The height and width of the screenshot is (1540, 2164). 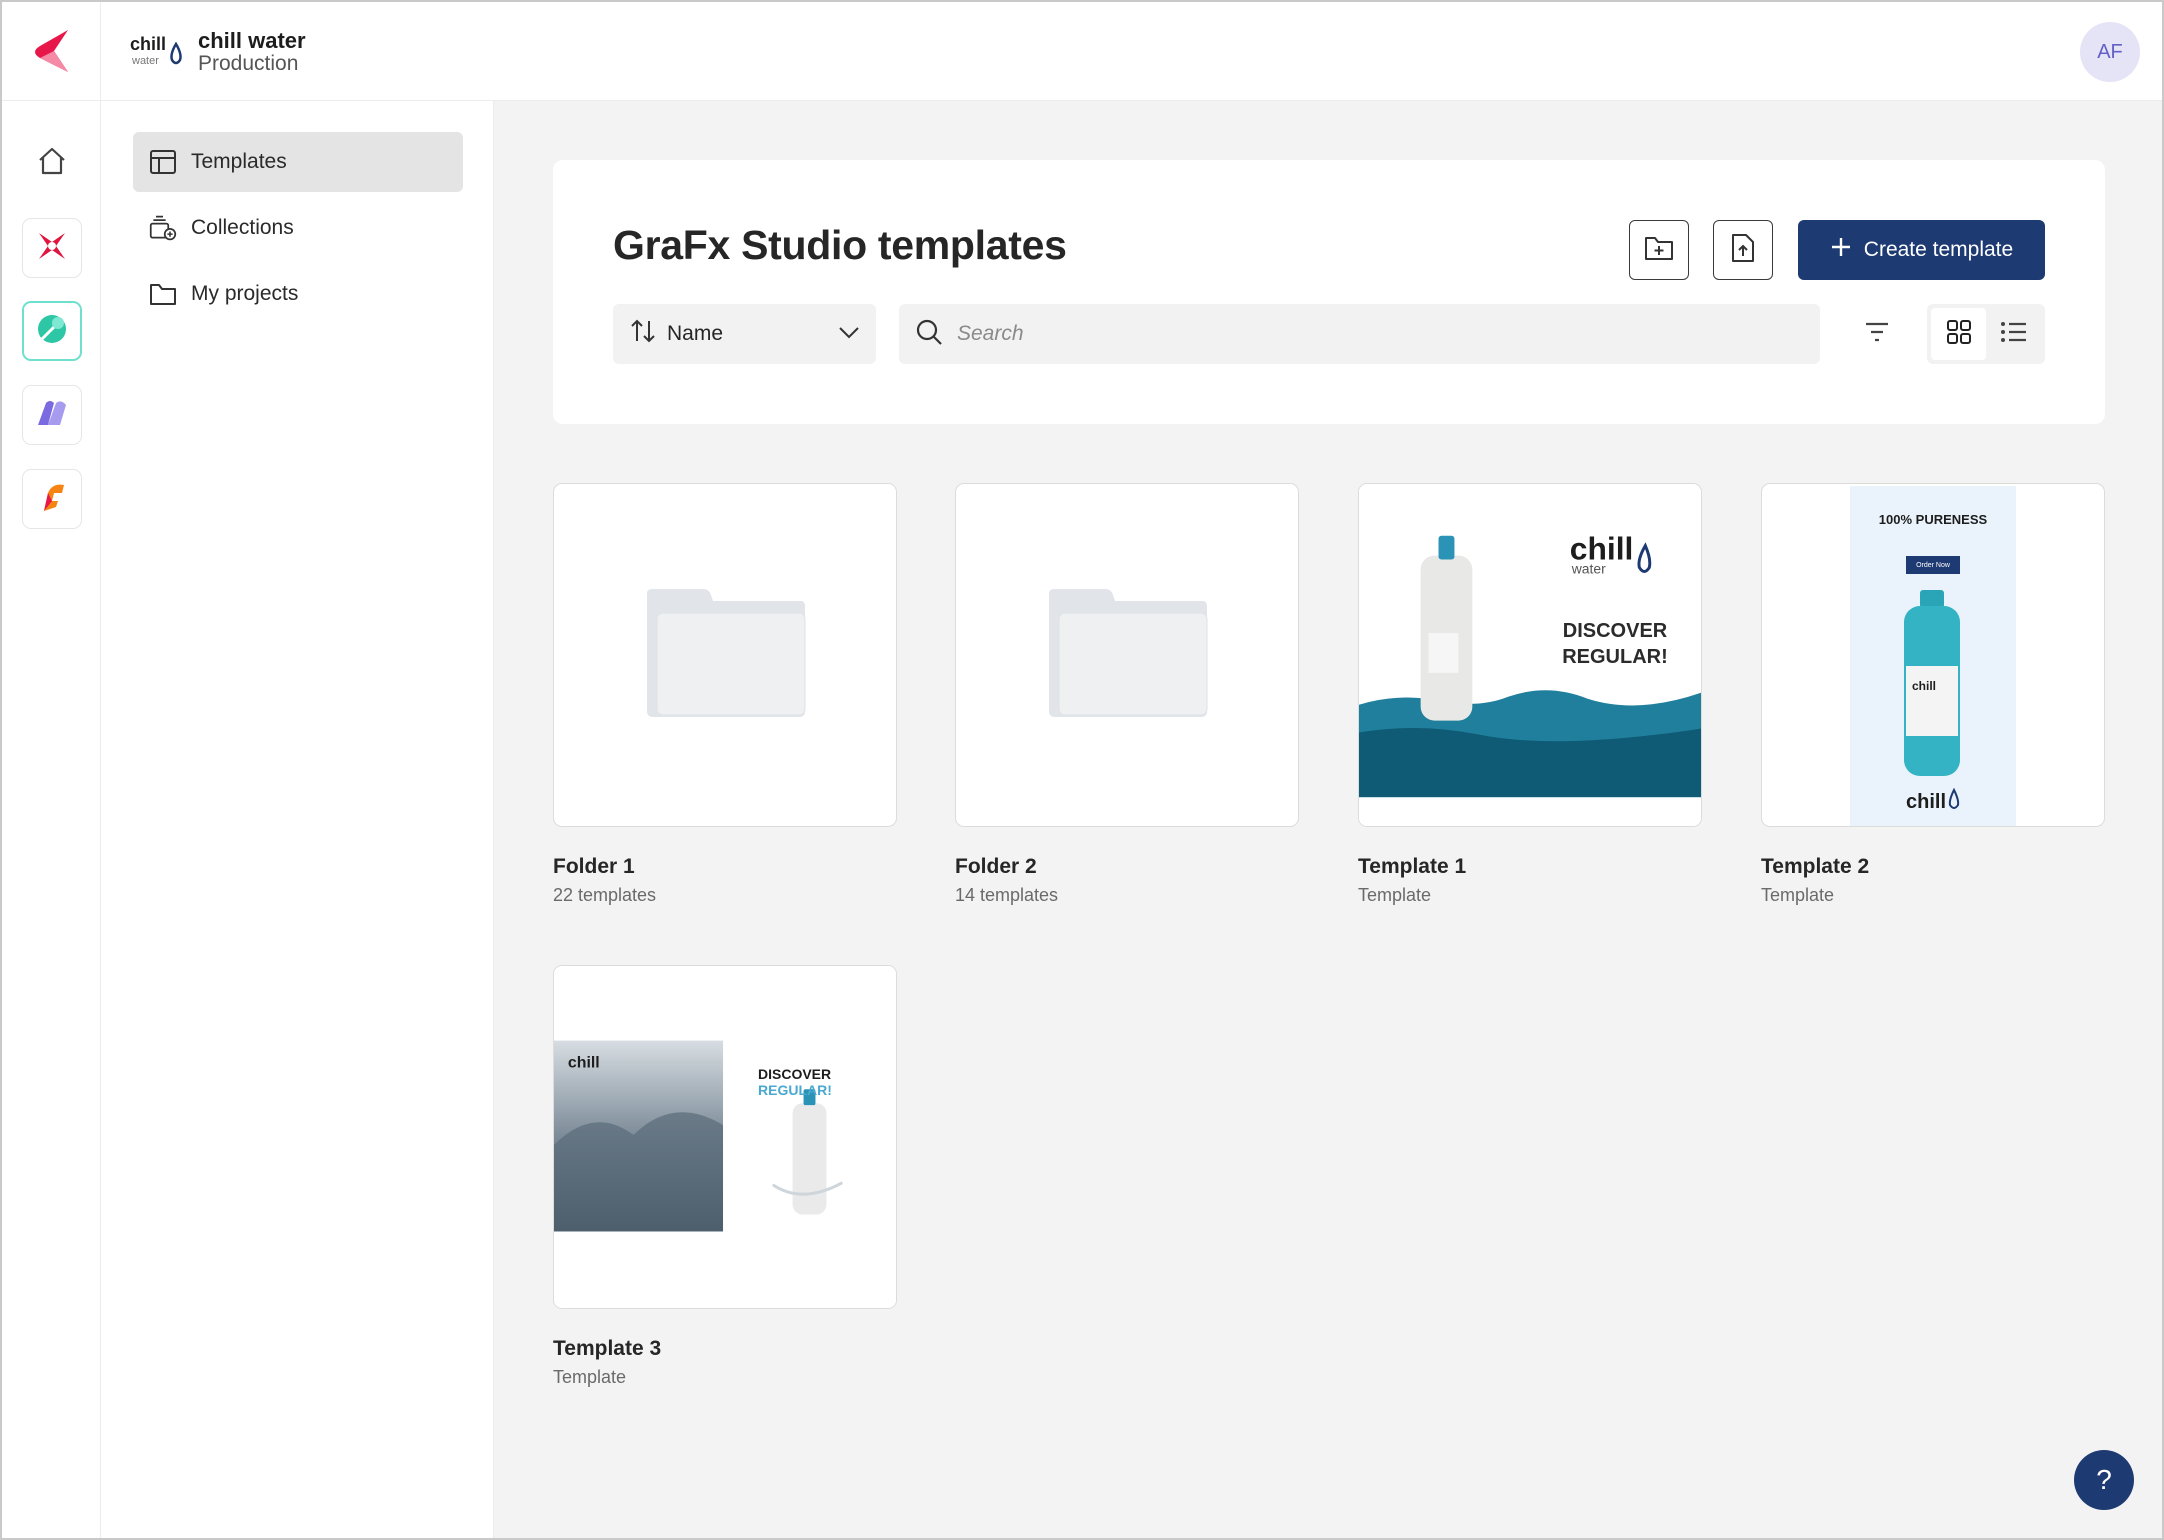 I want to click on fonts-app-button, so click(x=52, y=499).